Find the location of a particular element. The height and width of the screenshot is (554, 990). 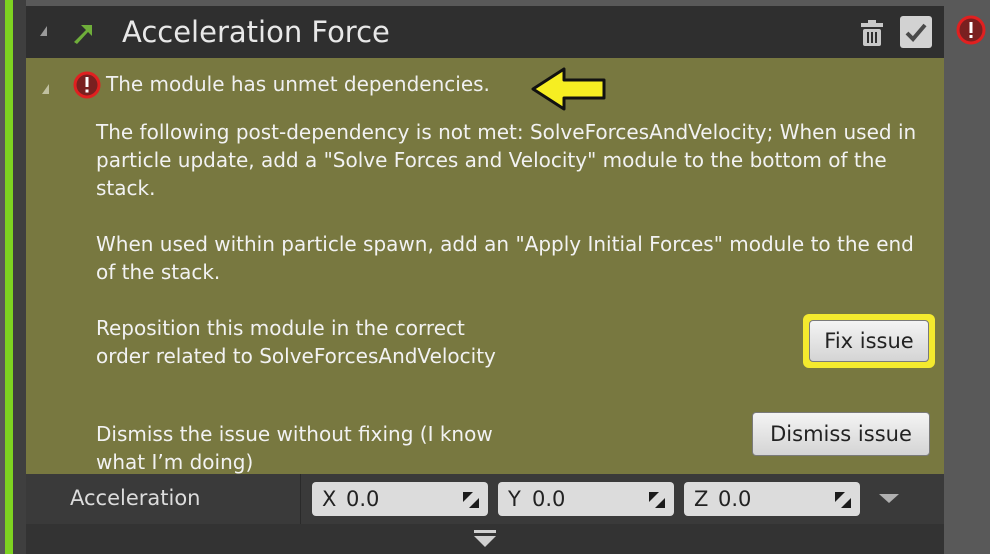

checkbox-checked-icon is located at coordinates (916, 32).